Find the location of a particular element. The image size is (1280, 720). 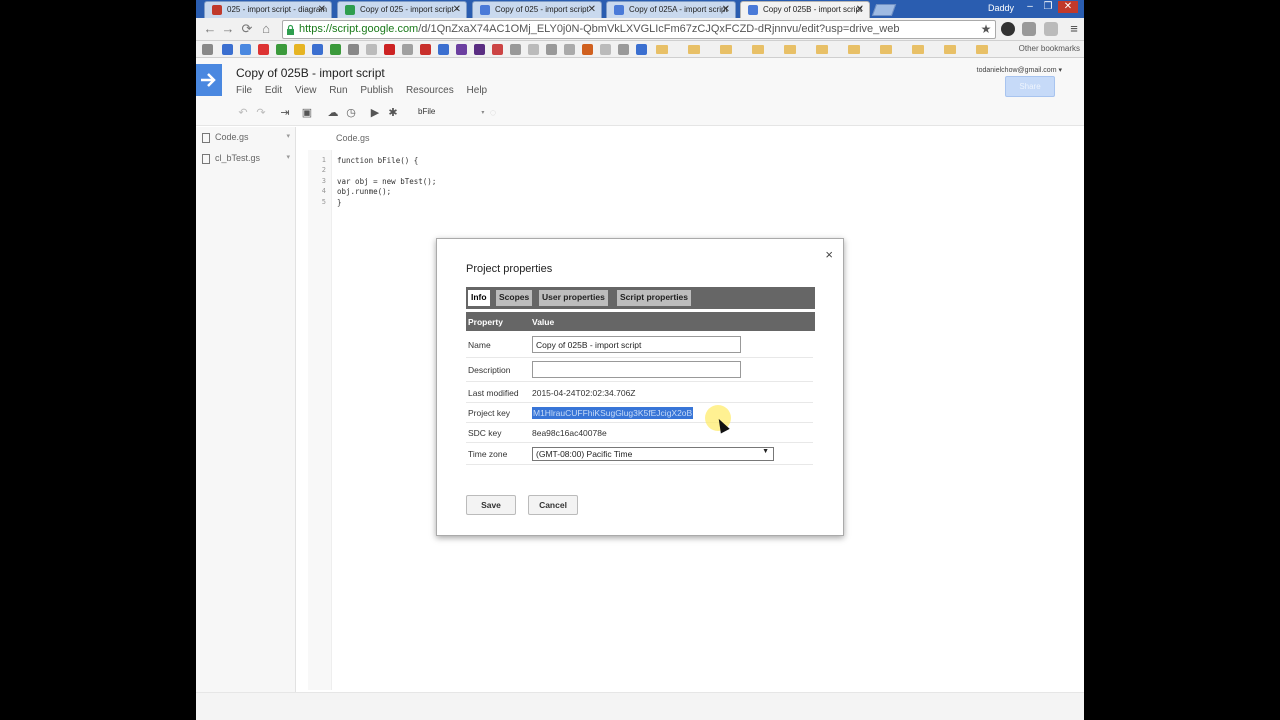

close-window-icon: ✕ is located at coordinates (1068, 7).